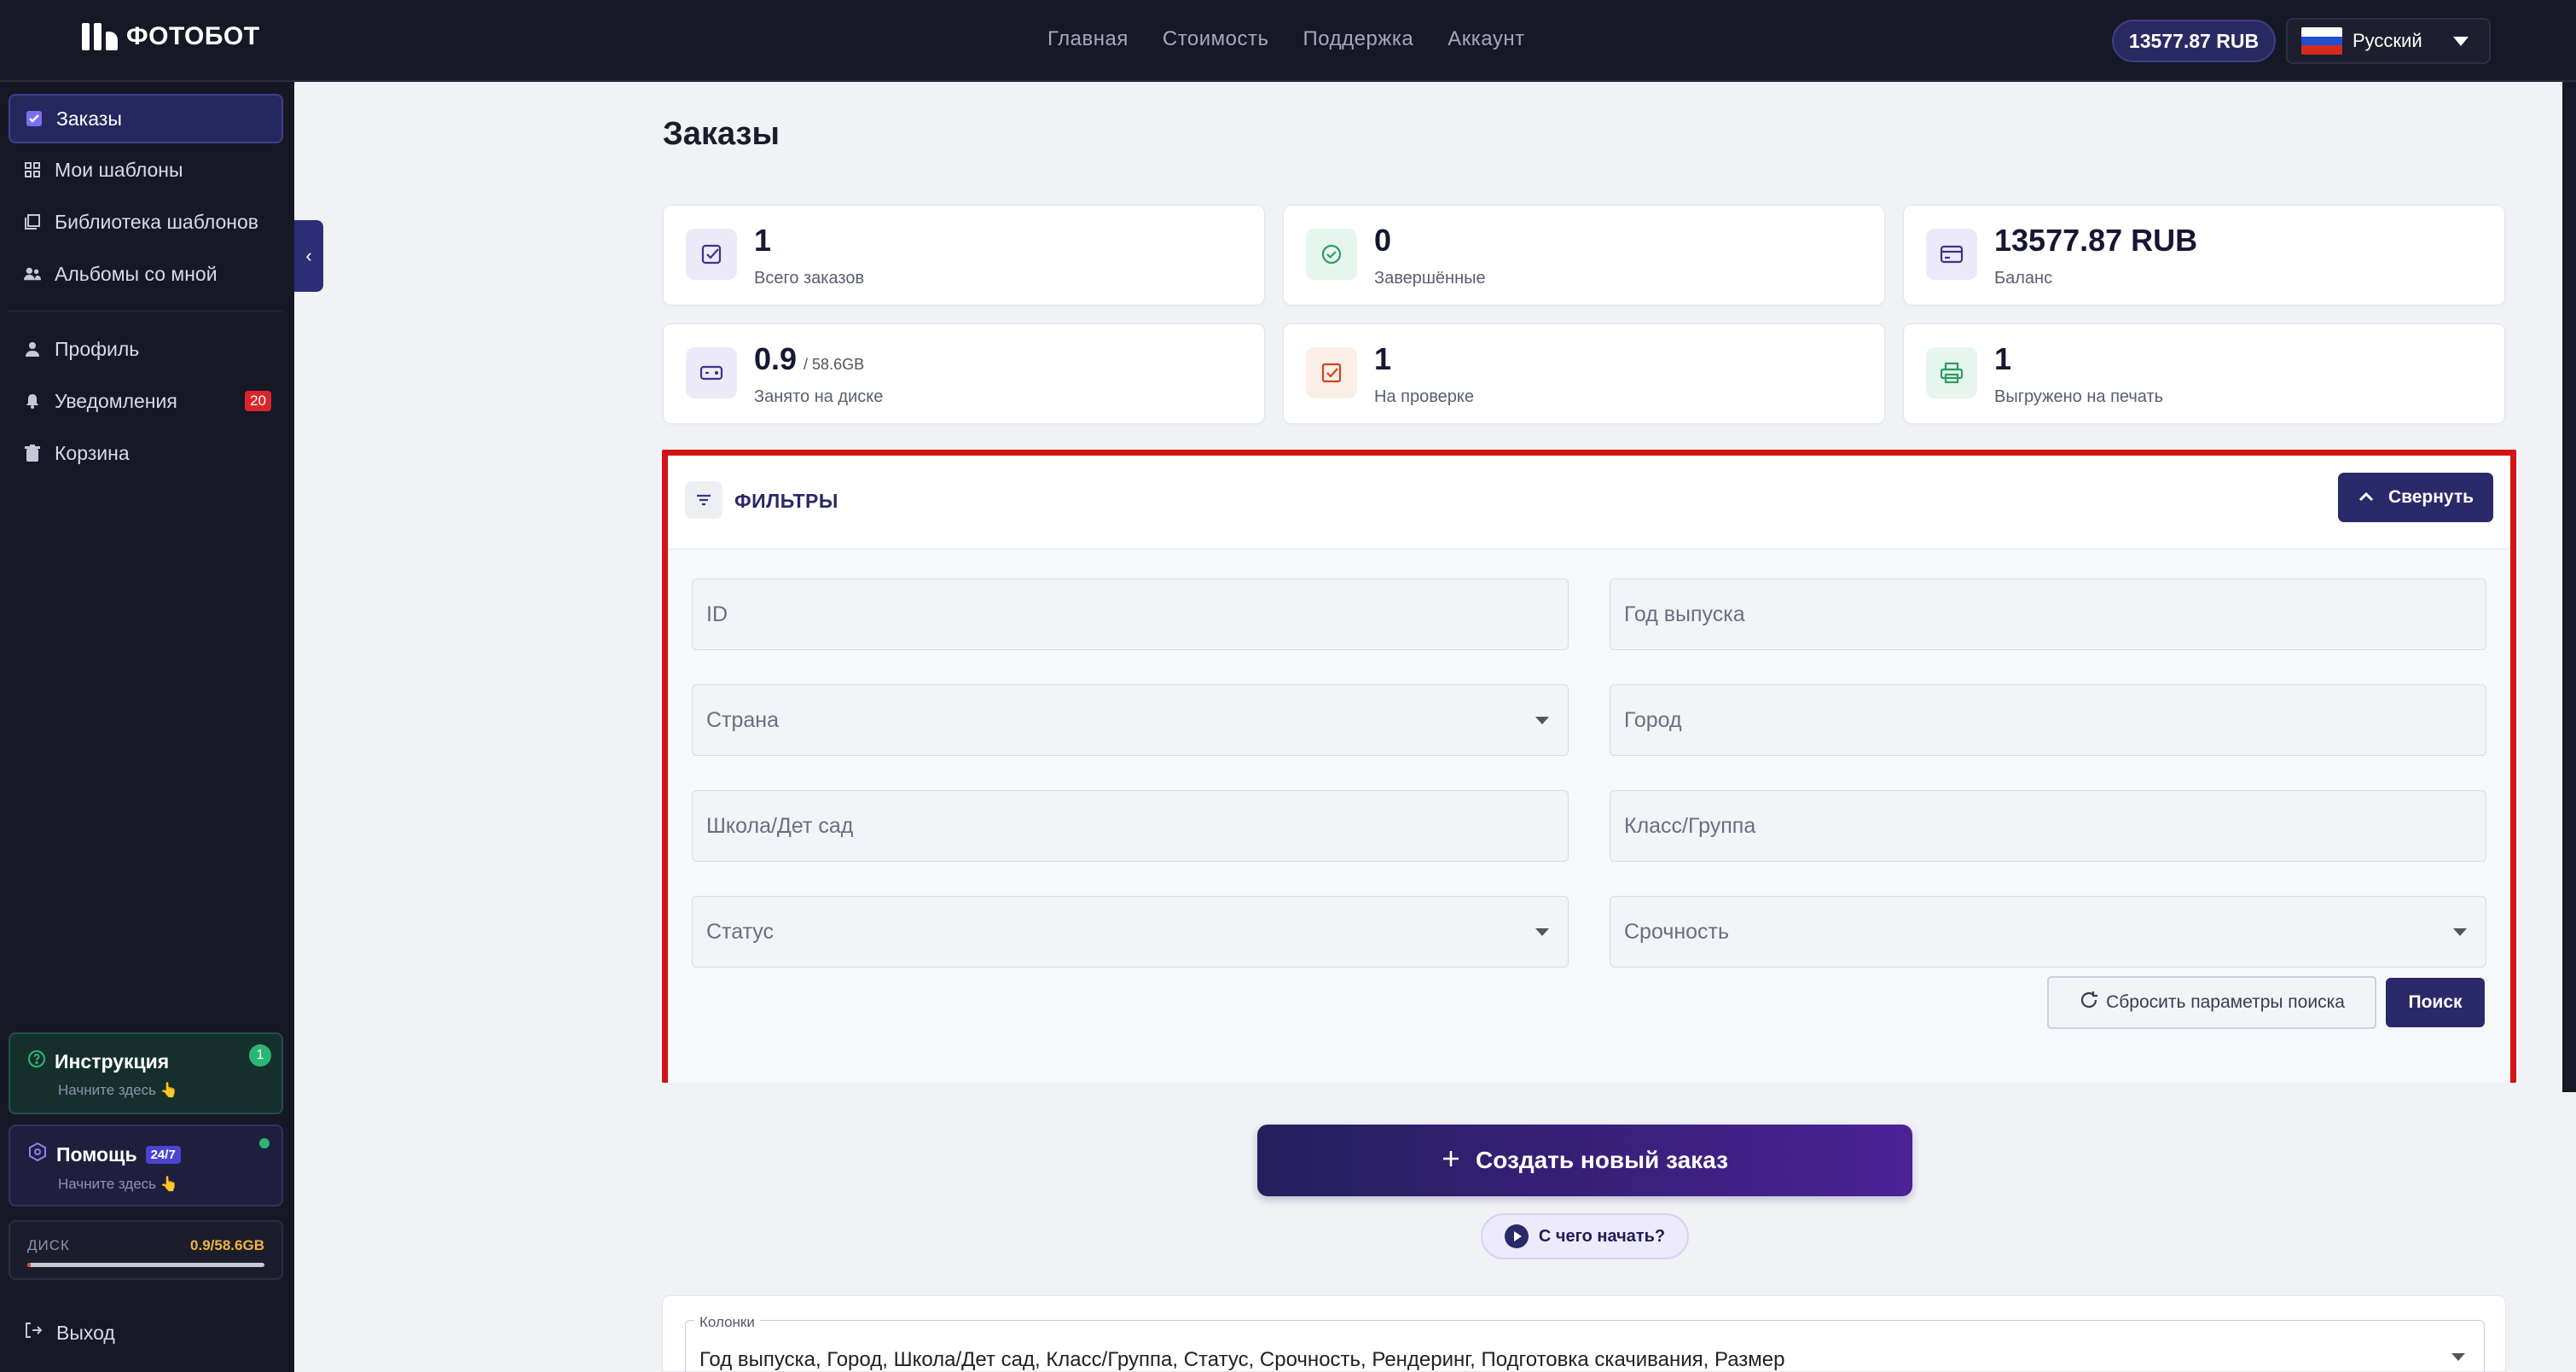 The image size is (2576, 1372). What do you see at coordinates (227, 1245) in the screenshot?
I see `disk-value: 0.9/58.6GB` at bounding box center [227, 1245].